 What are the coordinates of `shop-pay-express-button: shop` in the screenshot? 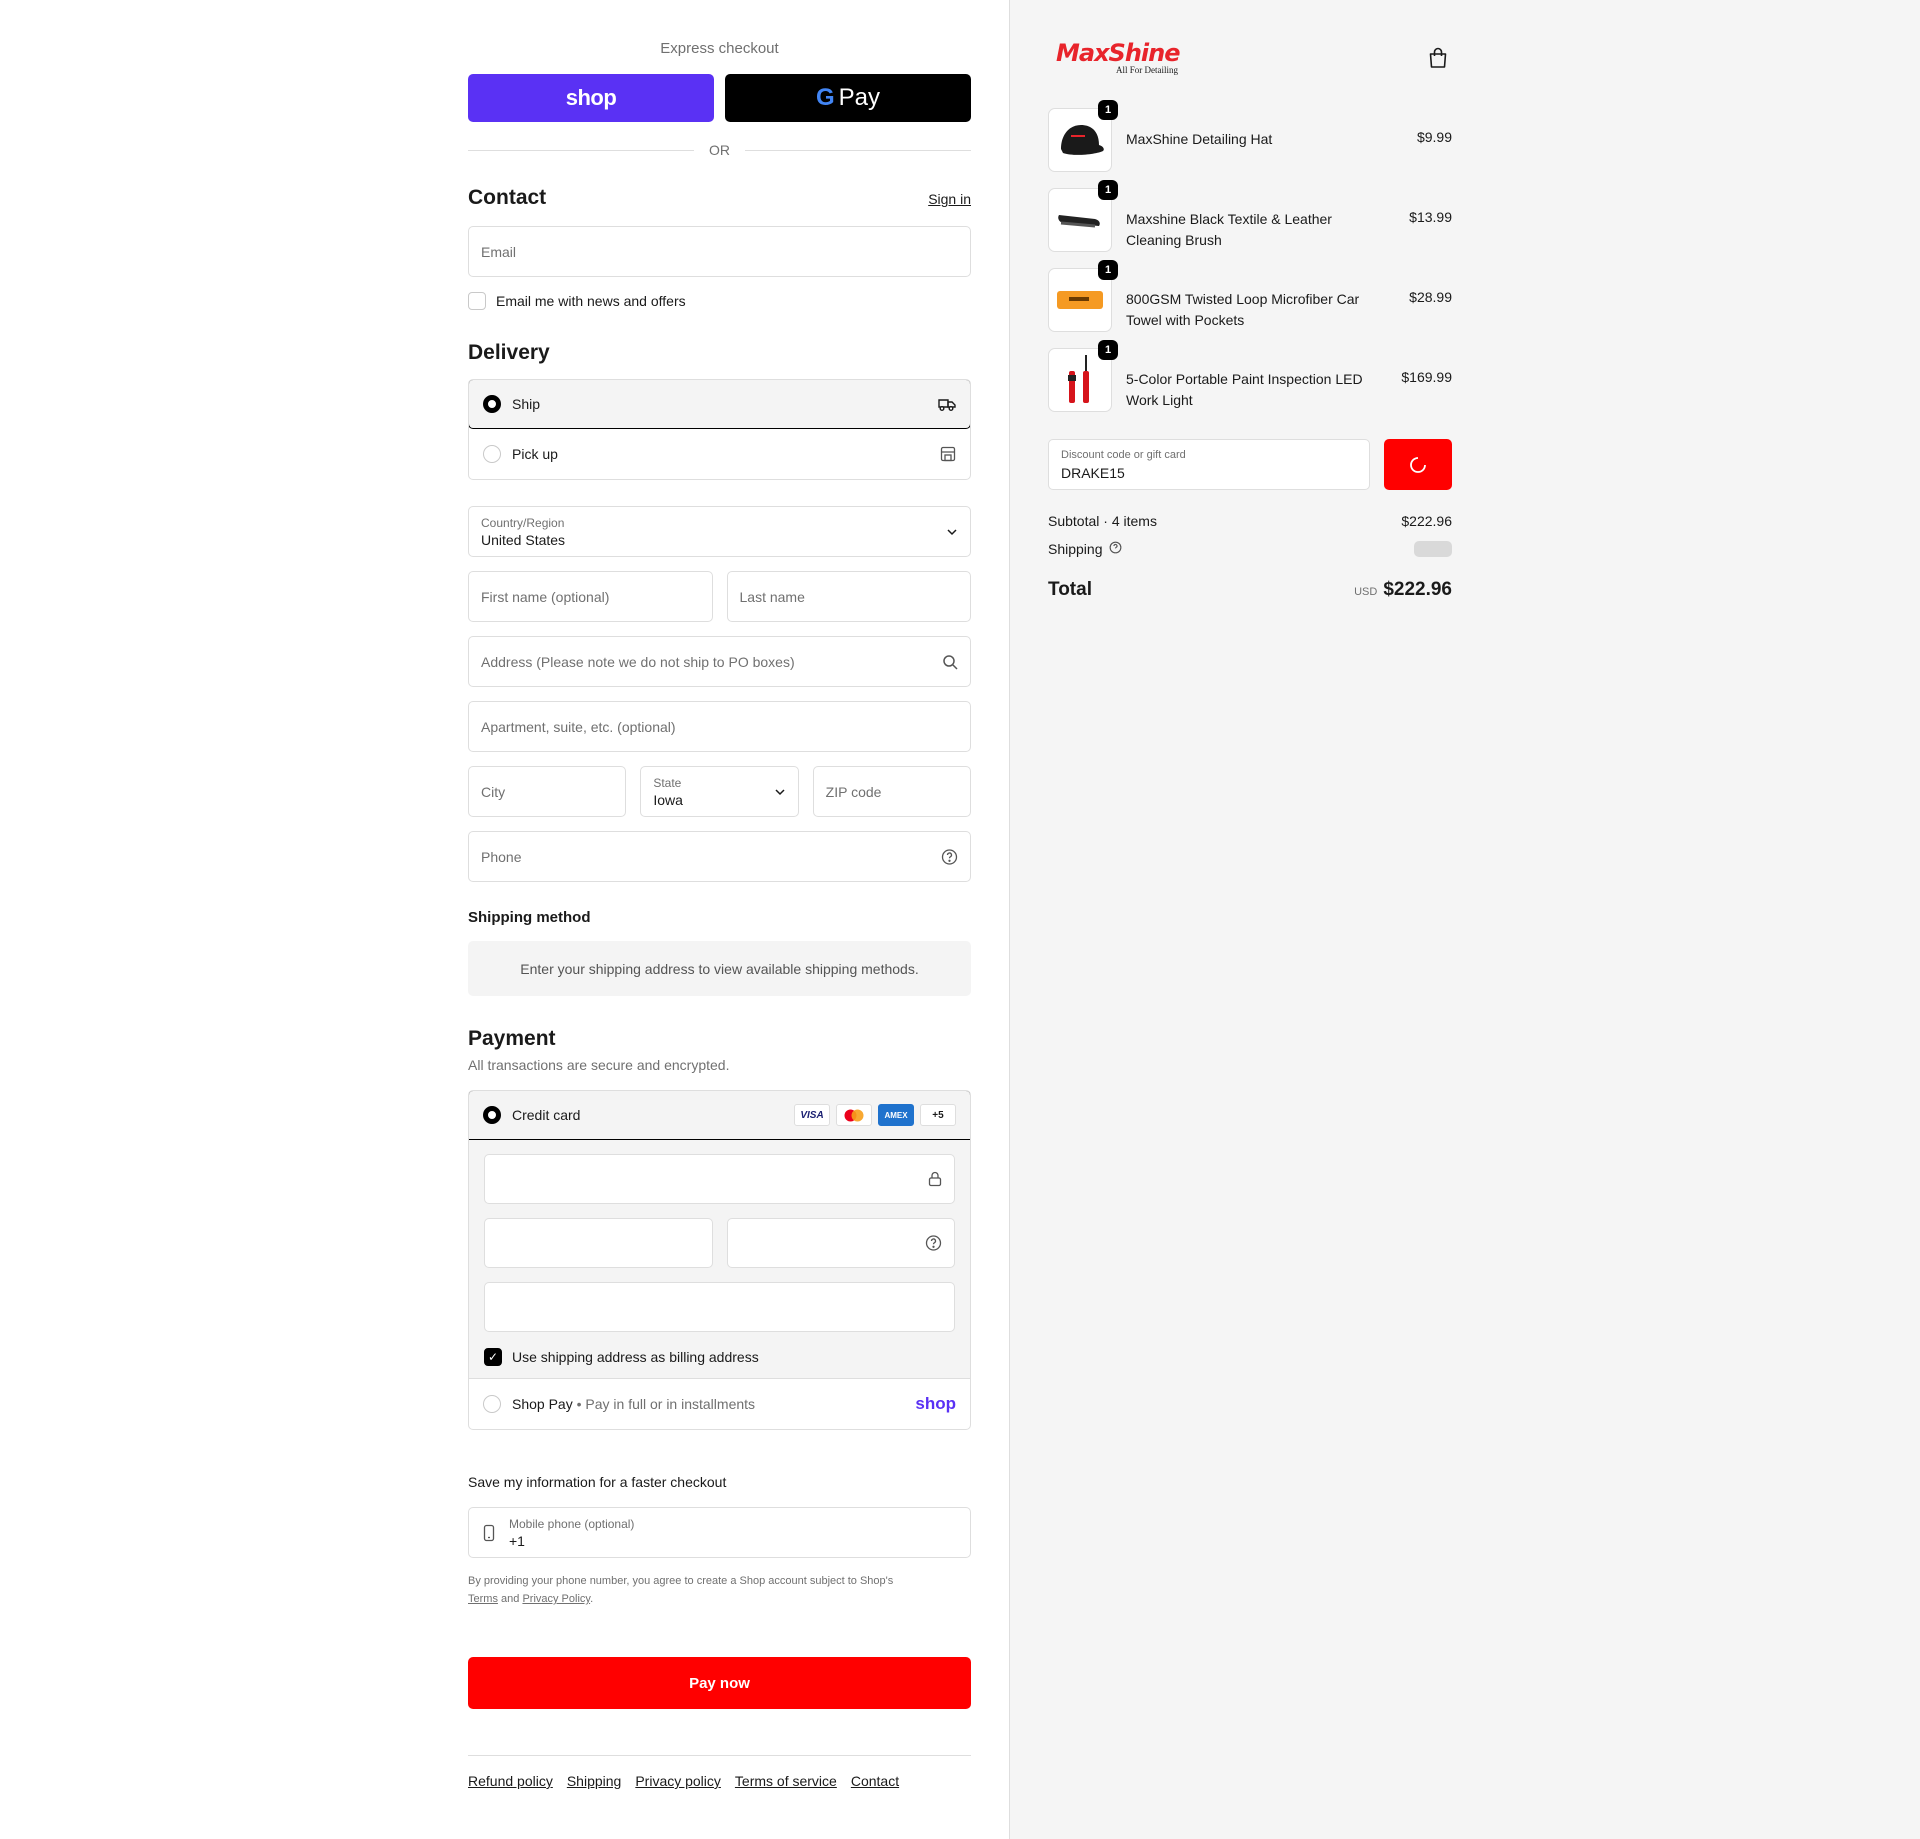 It's located at (591, 98).